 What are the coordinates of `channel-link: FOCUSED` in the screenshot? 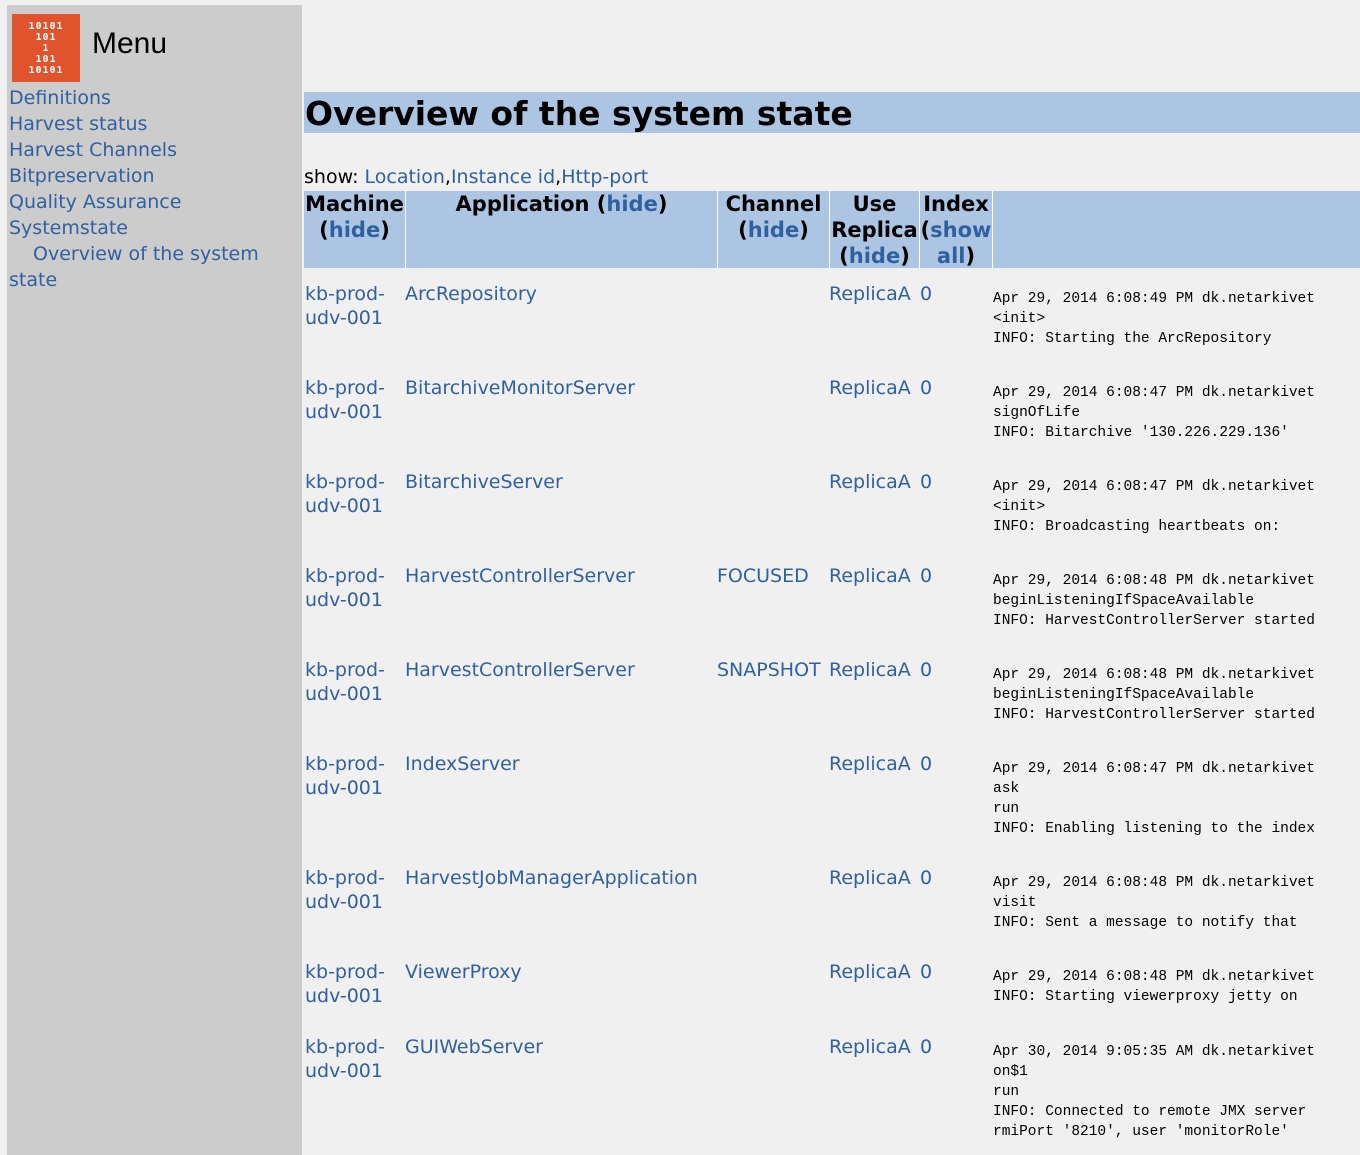 It's located at (763, 576).